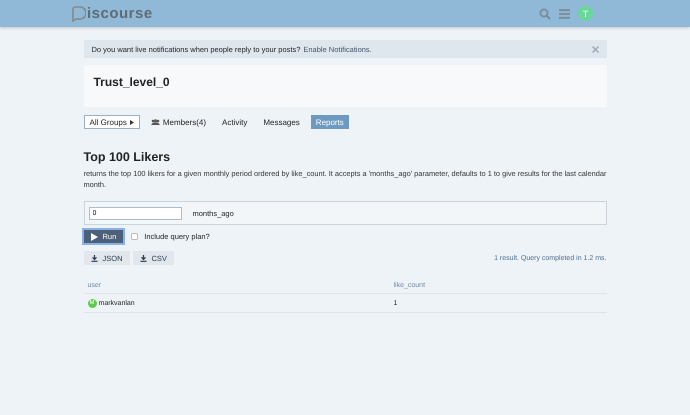 Image resolution: width=690 pixels, height=415 pixels. I want to click on speech-bubble-logo-icon, so click(79, 14).